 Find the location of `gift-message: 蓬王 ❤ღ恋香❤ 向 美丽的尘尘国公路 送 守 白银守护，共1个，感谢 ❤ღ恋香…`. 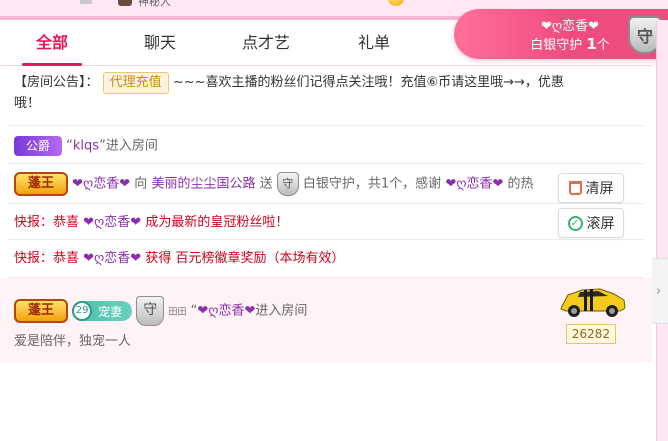

gift-message: 蓬王 ❤ღ恋香❤ 向 美丽的尘尘国公路 送 守 白银守护，共1个，感谢 ❤ღ恋香… is located at coordinates (326, 185).